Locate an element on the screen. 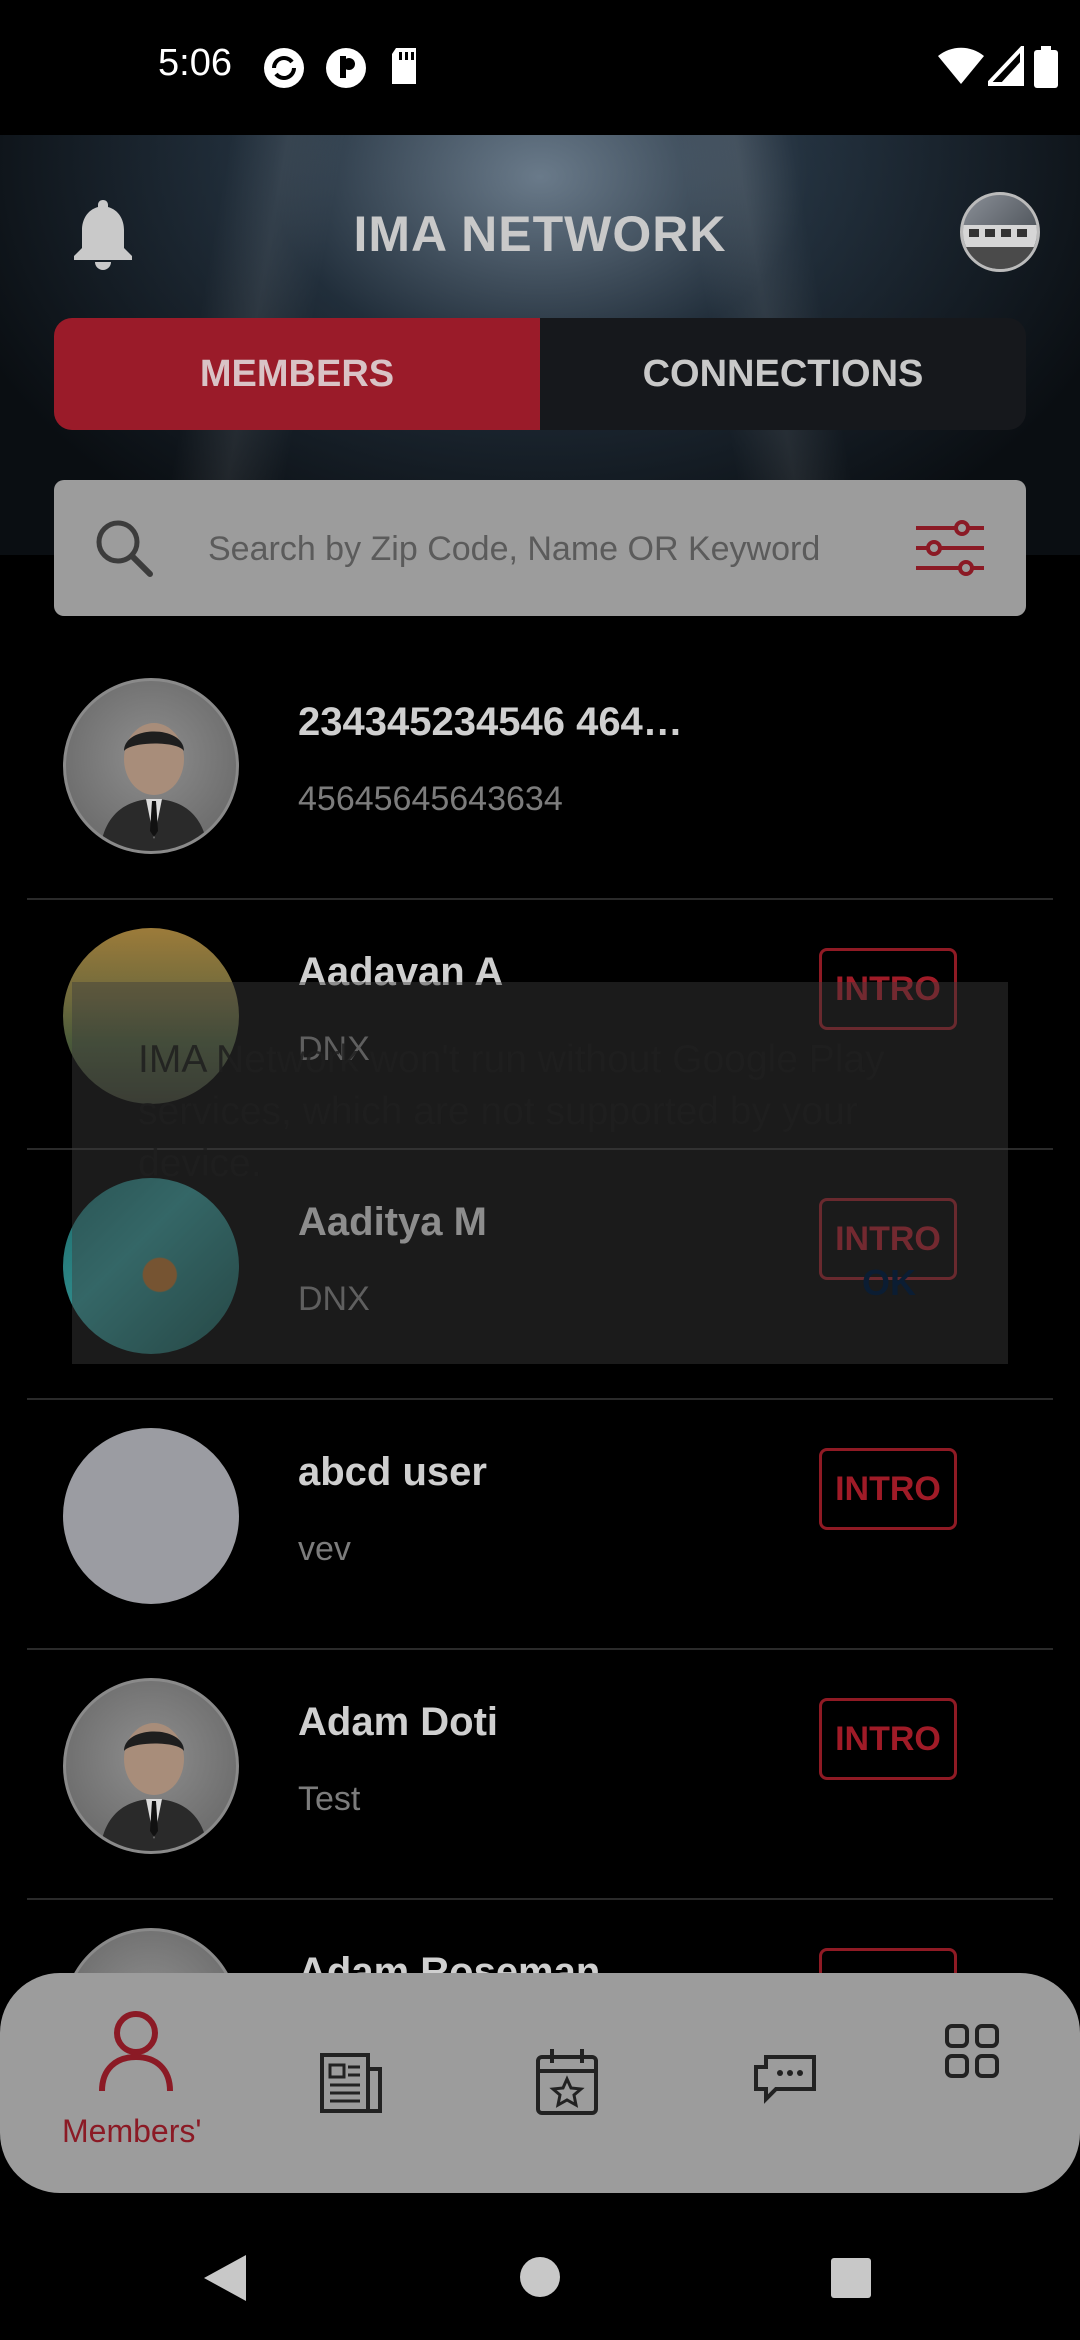 The image size is (1080, 2340). list-item: Adam Doti Test INTRO is located at coordinates (540, 1775).